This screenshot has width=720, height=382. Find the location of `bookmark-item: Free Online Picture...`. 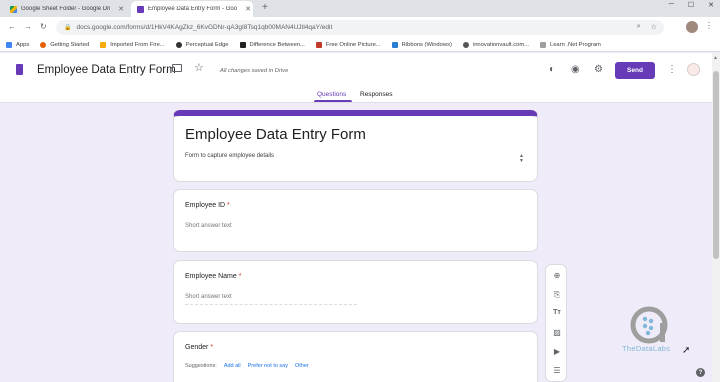

bookmark-item: Free Online Picture... is located at coordinates (348, 44).